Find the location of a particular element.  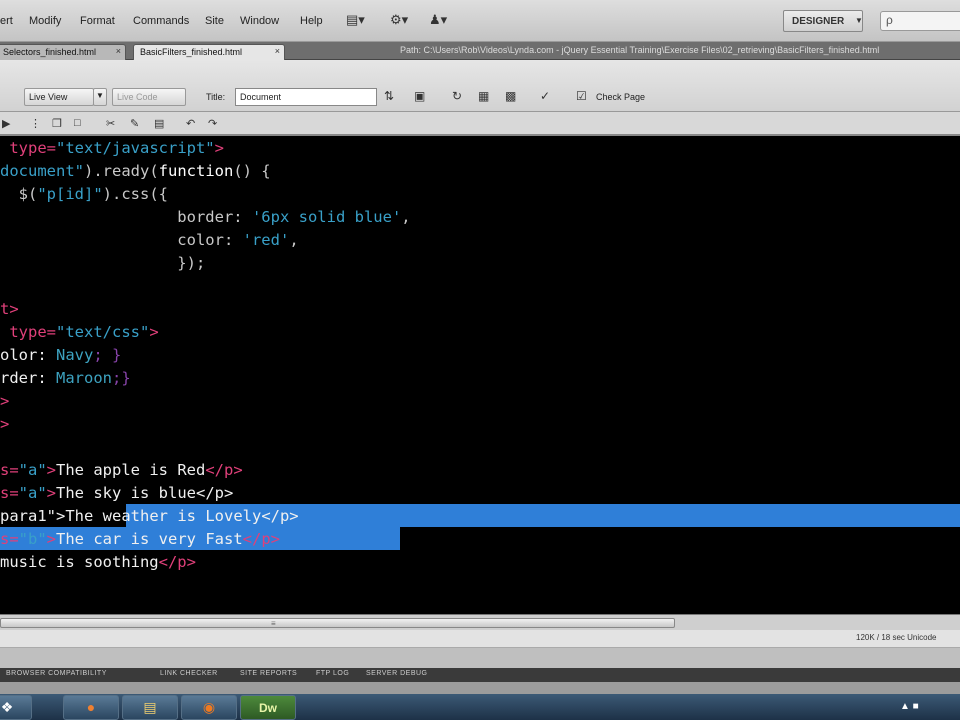

layout-icon: ▤▾ is located at coordinates (355, 21).